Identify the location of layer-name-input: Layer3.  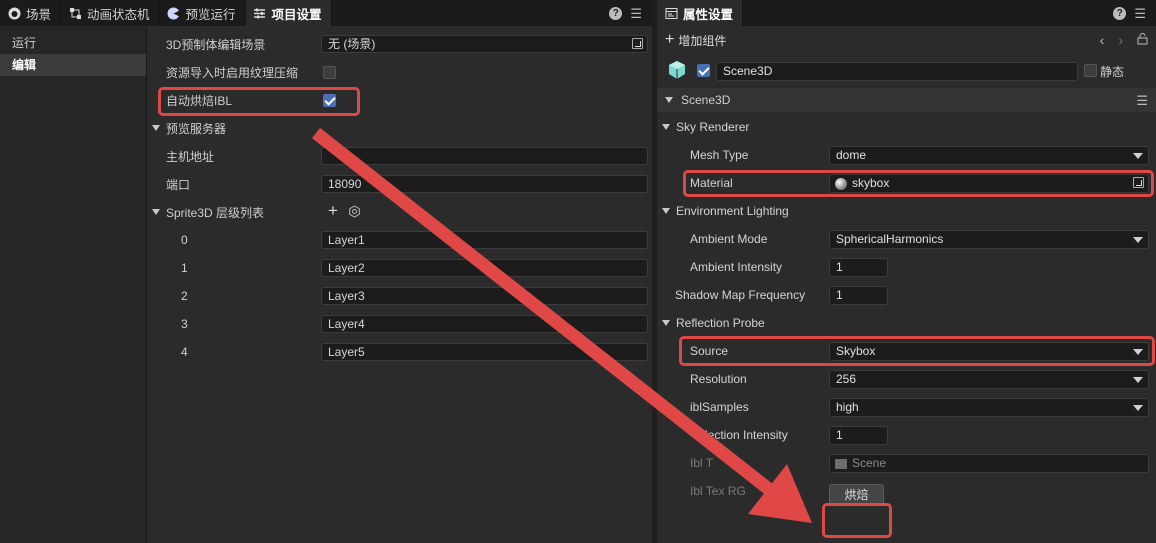
(484, 296).